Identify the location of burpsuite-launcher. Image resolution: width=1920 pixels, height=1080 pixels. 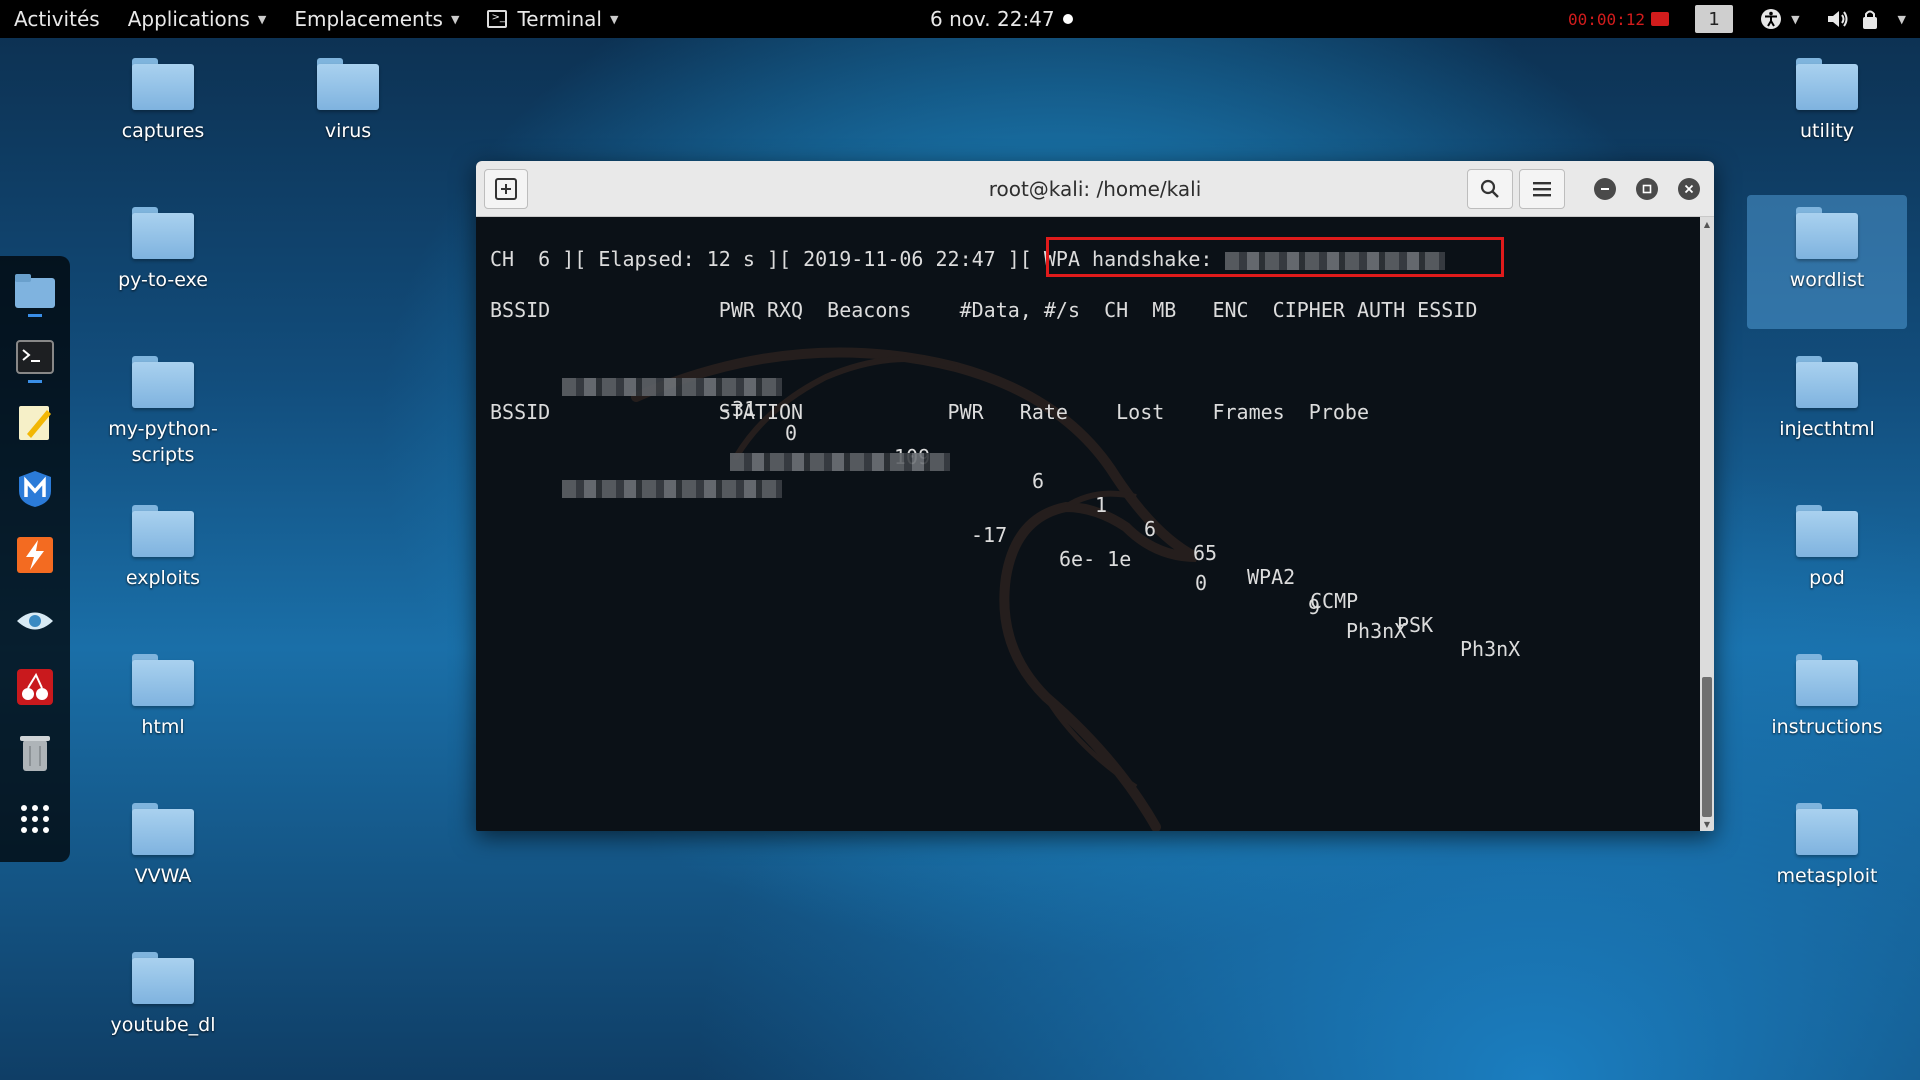
(35, 555).